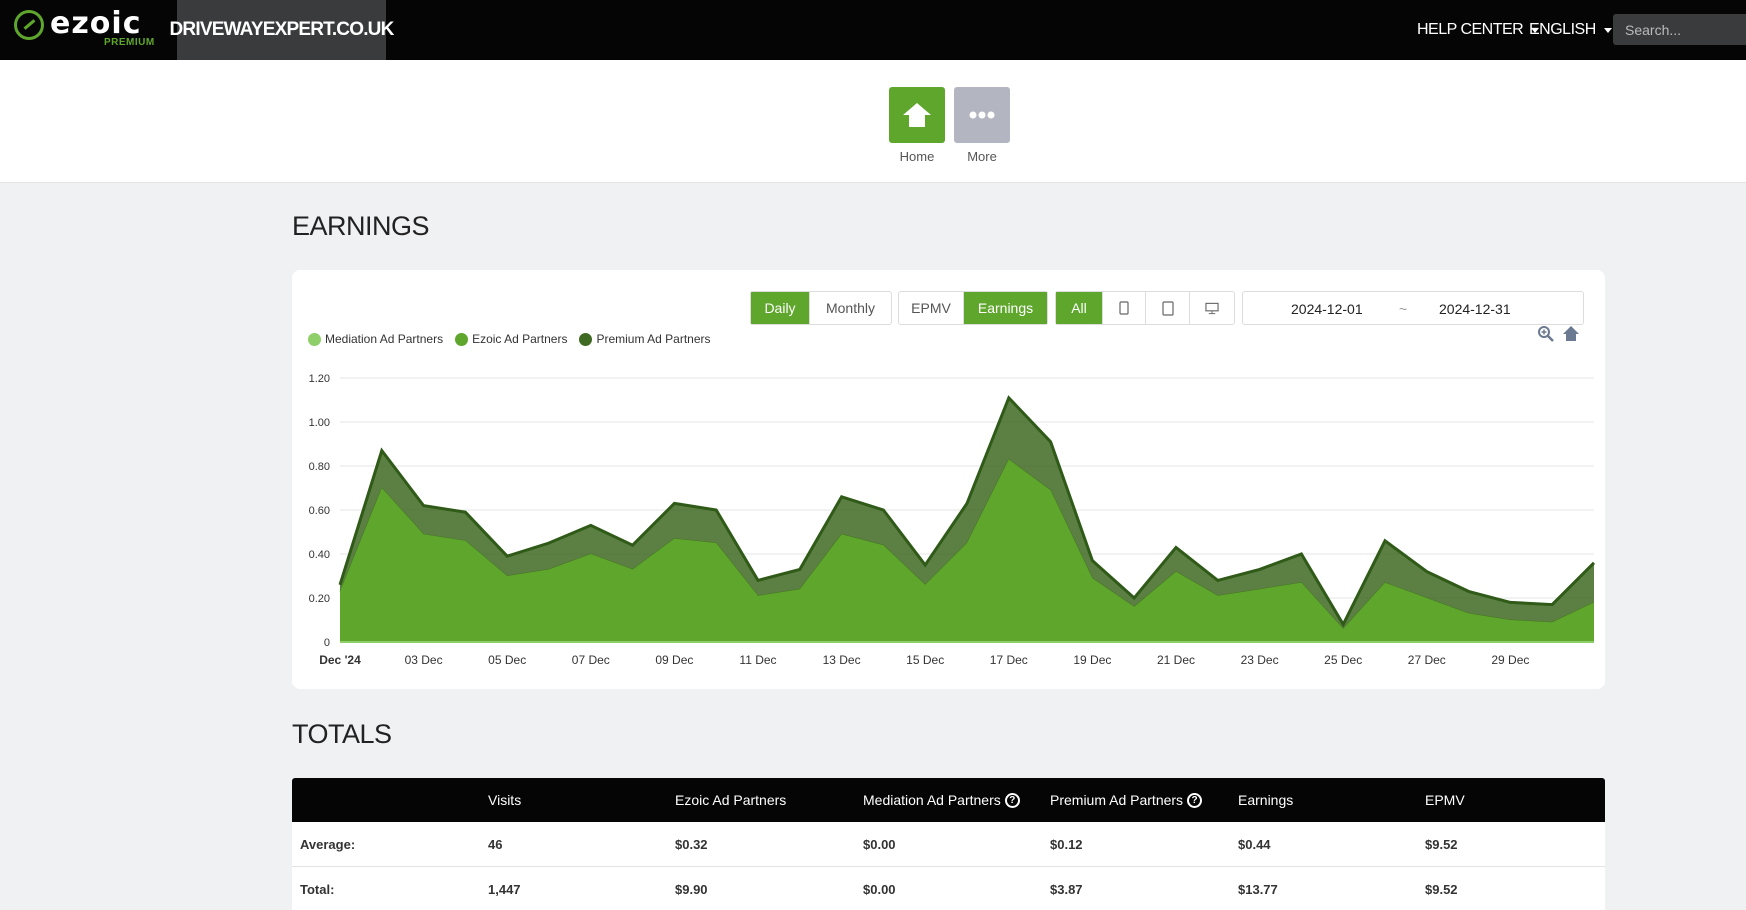 The width and height of the screenshot is (1746, 910). Describe the element at coordinates (982, 156) in the screenshot. I see `more-label: More` at that location.